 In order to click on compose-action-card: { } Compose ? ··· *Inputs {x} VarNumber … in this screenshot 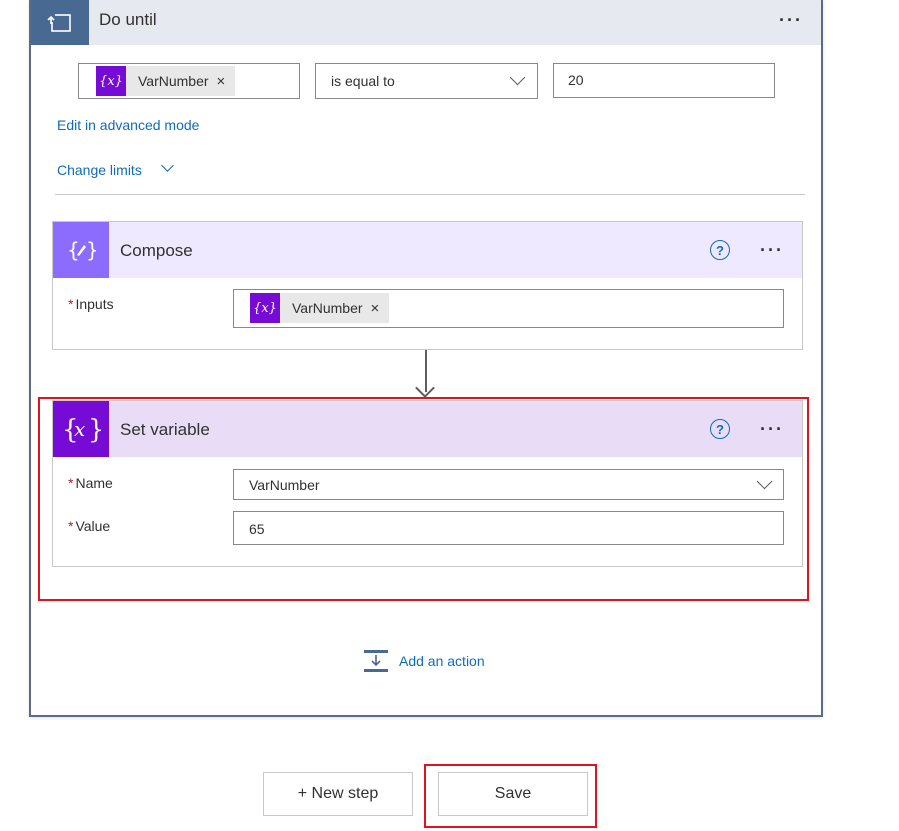, I will do `click(427, 285)`.